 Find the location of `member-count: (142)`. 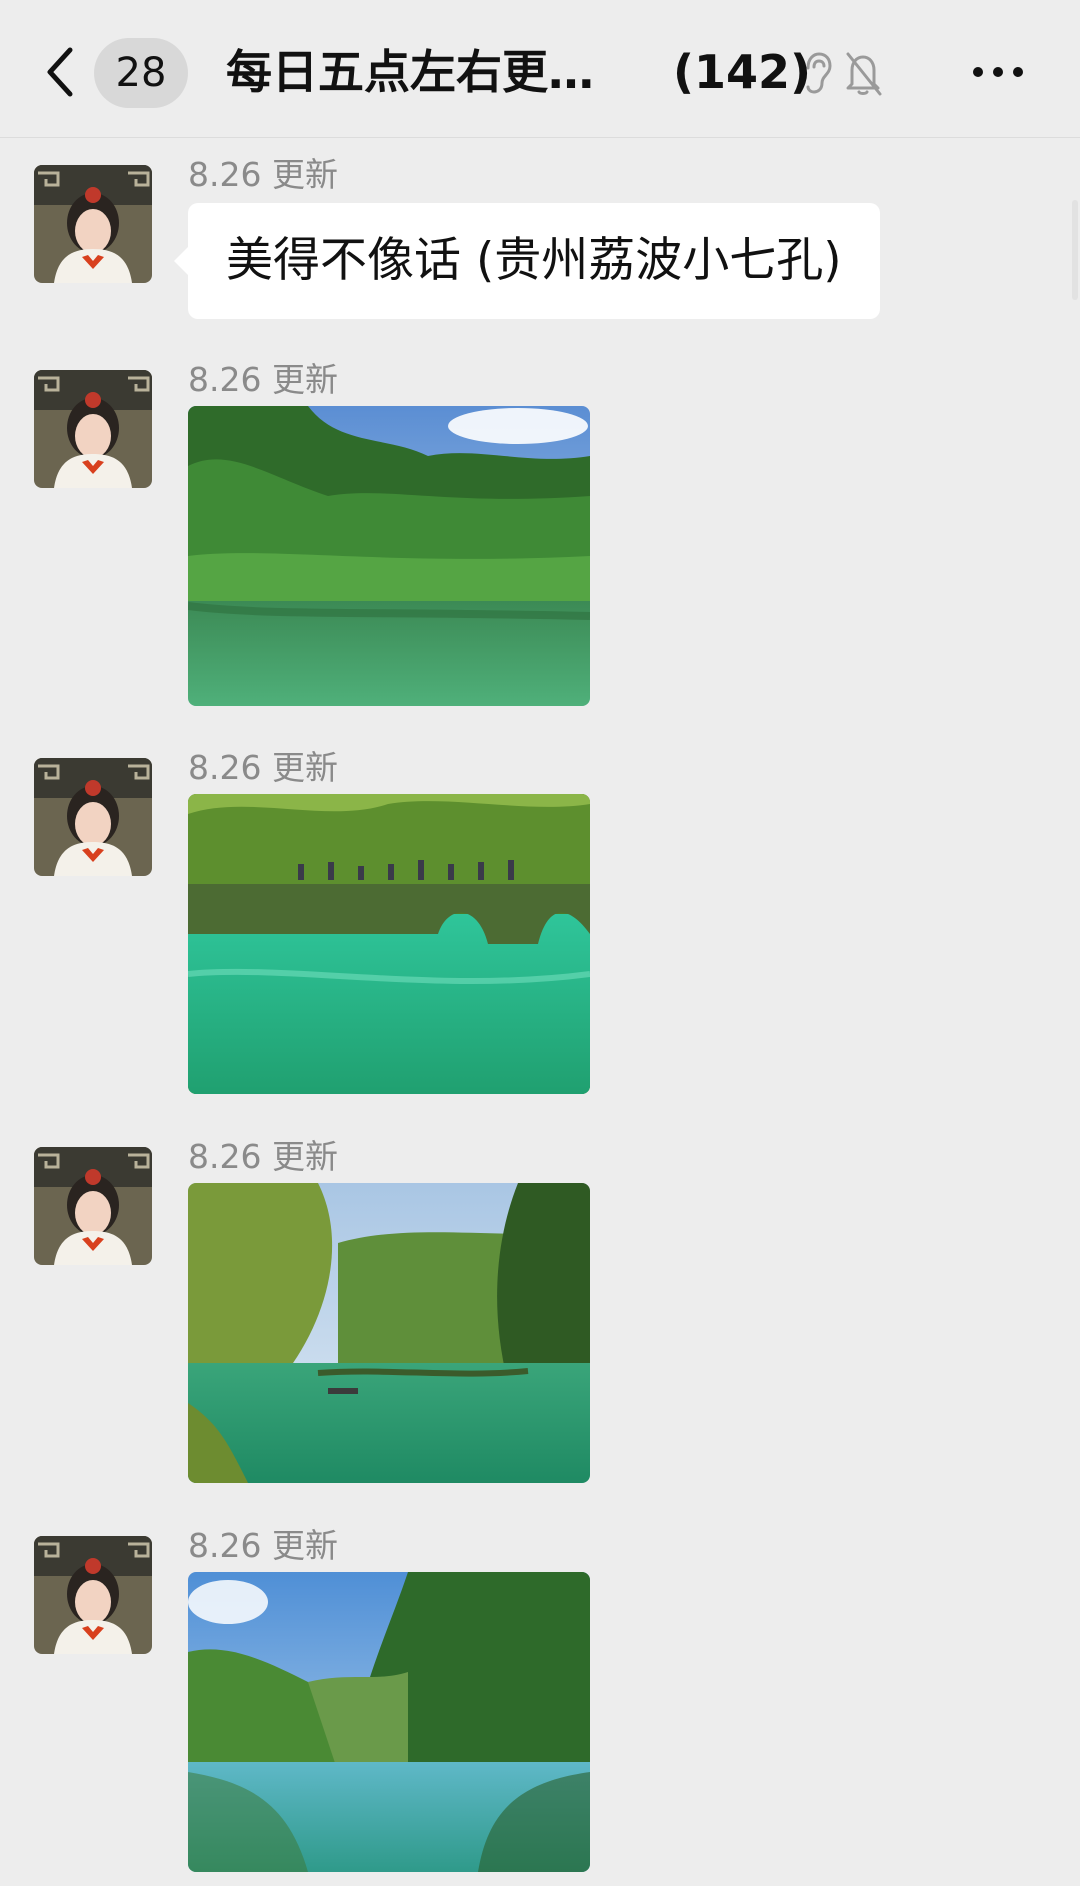

member-count: (142) is located at coordinates (742, 72).